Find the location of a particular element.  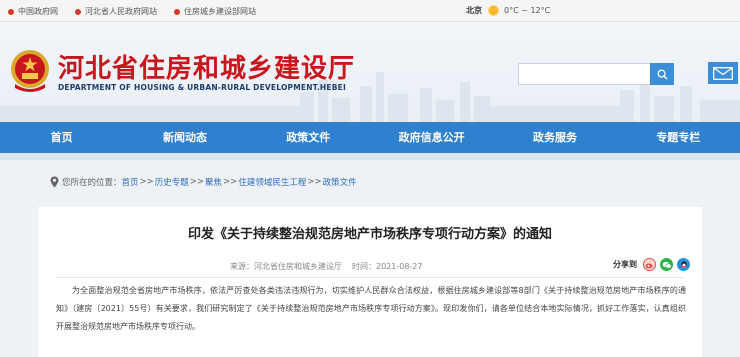

search-button is located at coordinates (662, 74).